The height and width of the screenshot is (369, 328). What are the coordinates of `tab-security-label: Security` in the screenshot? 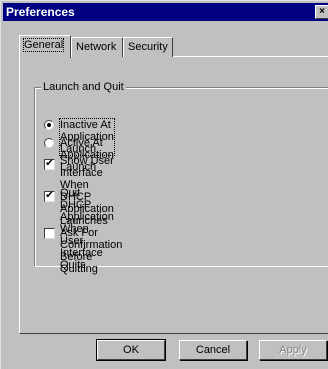 It's located at (148, 47).